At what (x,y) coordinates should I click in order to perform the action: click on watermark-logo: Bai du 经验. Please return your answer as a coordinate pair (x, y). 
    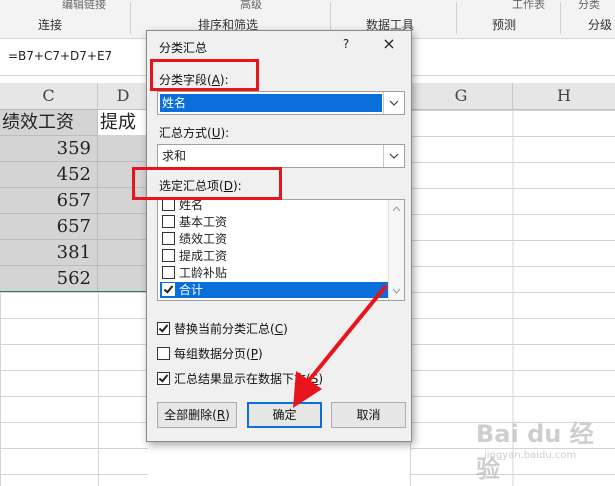
    Looking at the image, I should click on (535, 451).